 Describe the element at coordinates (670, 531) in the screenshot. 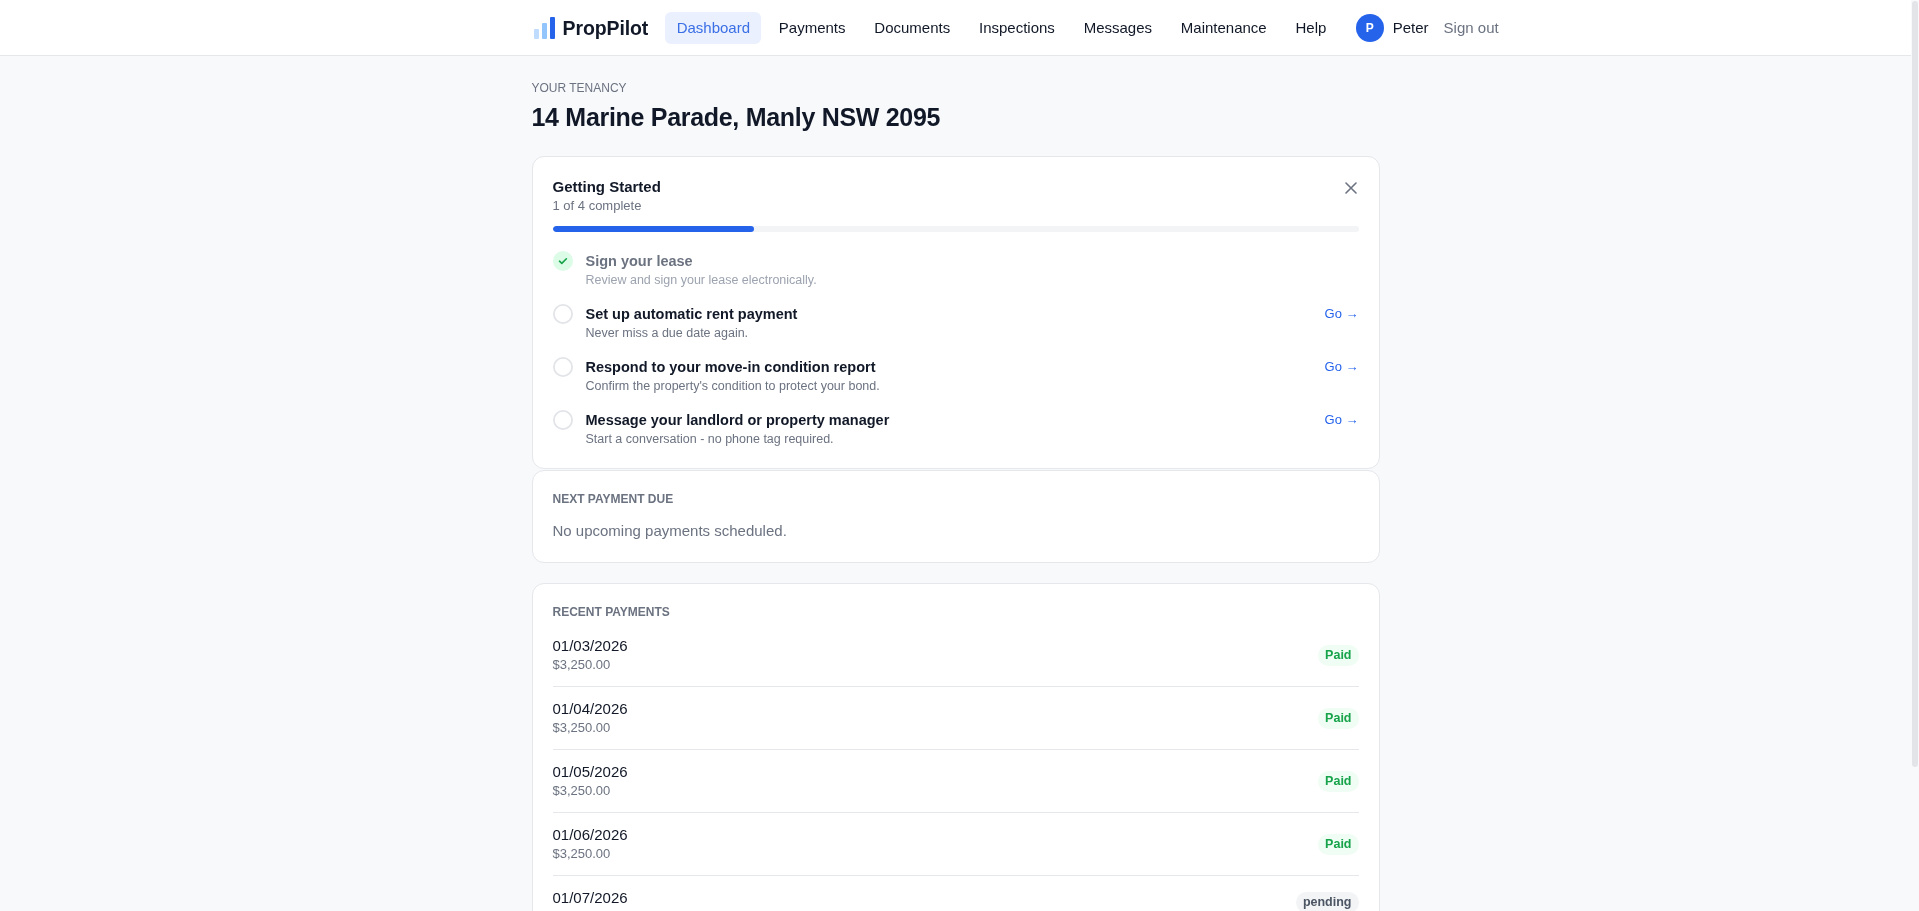

I see `empty-state-message: No upcoming payments scheduled.` at that location.